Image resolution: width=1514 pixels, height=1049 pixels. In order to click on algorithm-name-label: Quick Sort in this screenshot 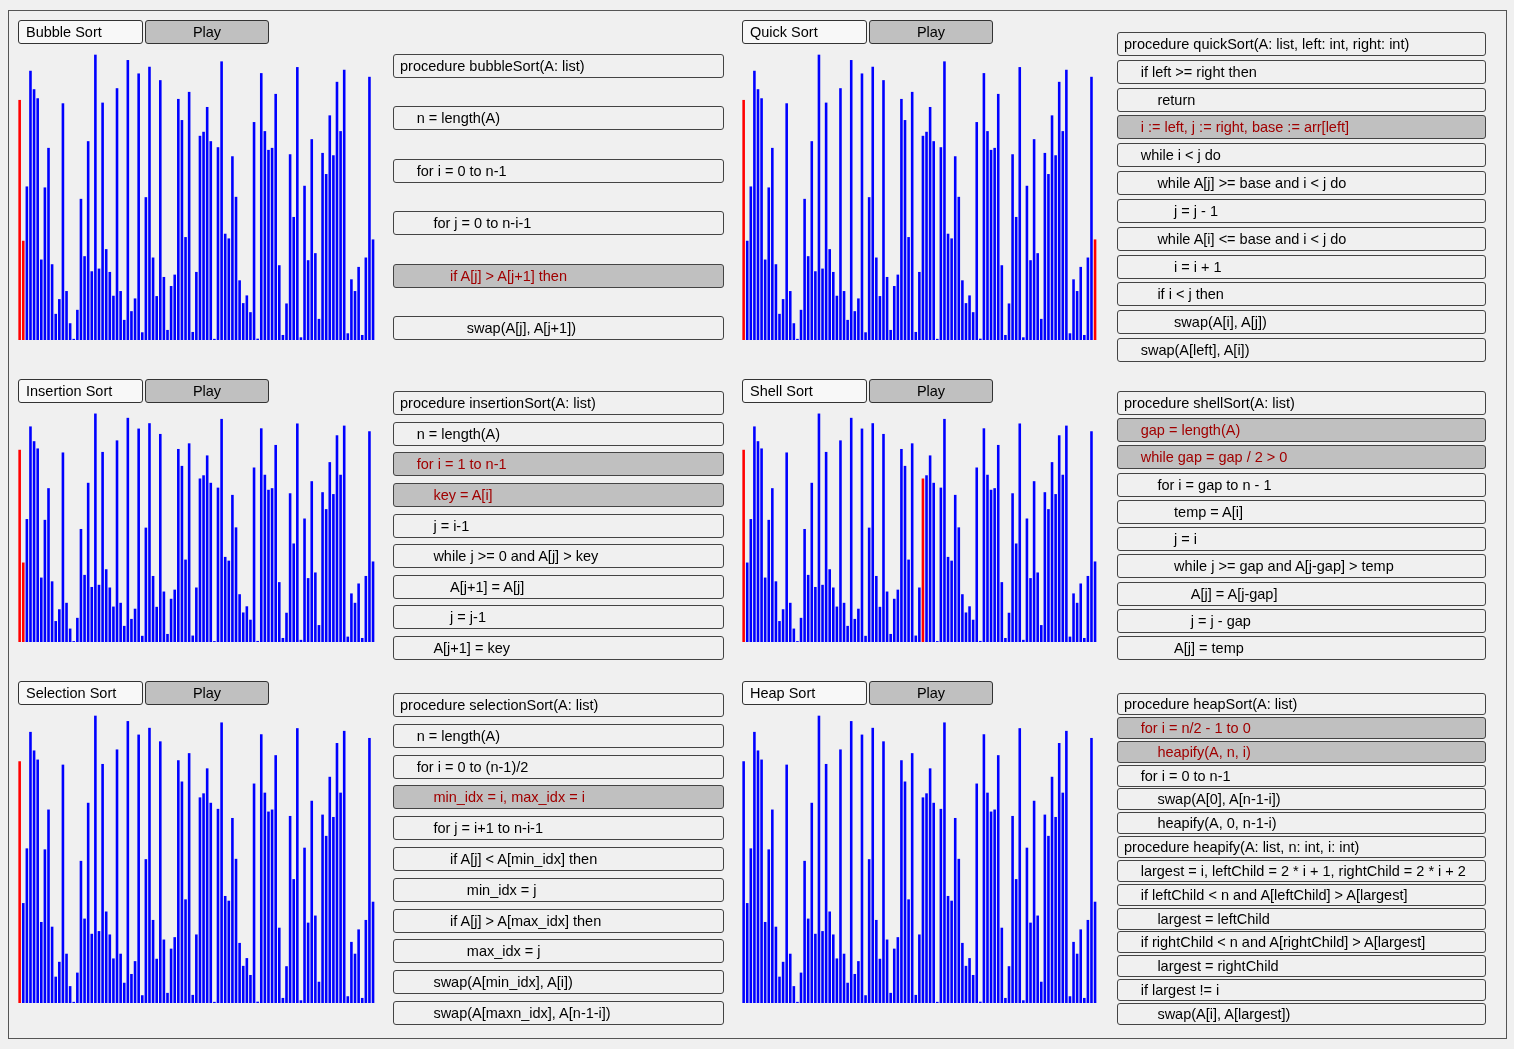, I will do `click(804, 32)`.